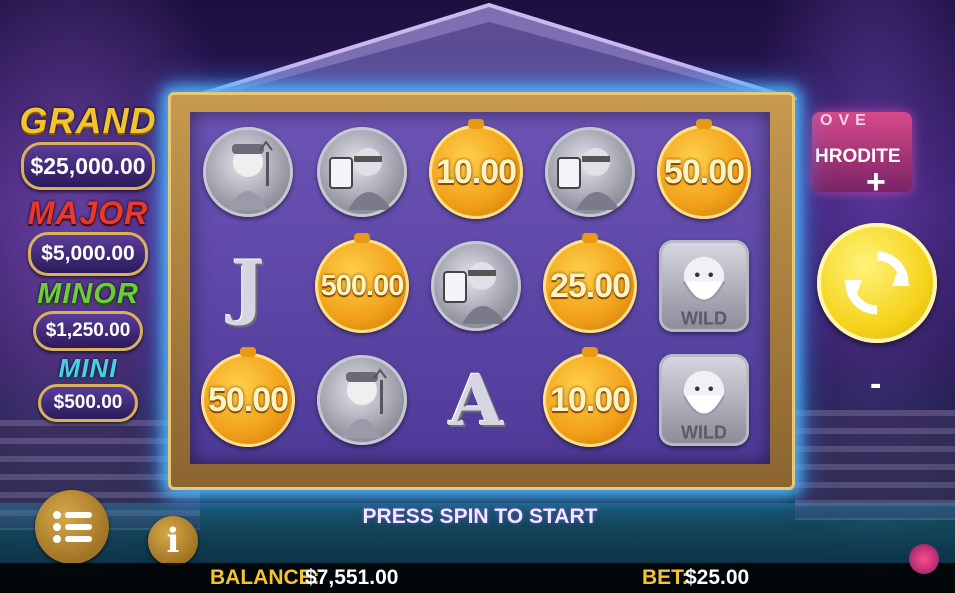 The height and width of the screenshot is (593, 955). Describe the element at coordinates (846, 120) in the screenshot. I see `neon-sign-top: OVE` at that location.